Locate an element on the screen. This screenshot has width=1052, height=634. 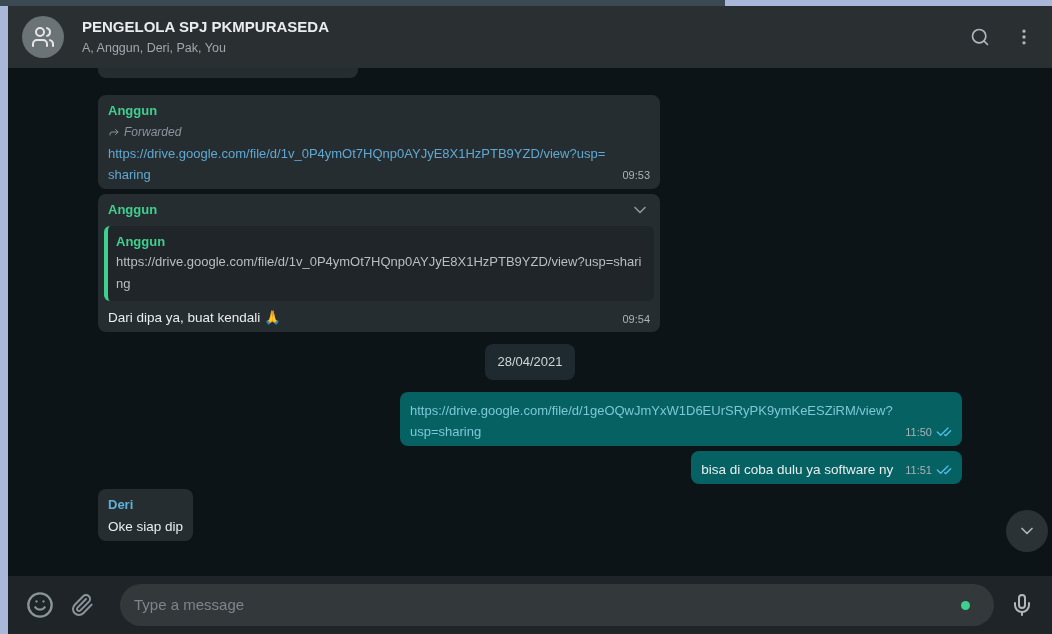
message-time: 11:50 is located at coordinates (918, 432).